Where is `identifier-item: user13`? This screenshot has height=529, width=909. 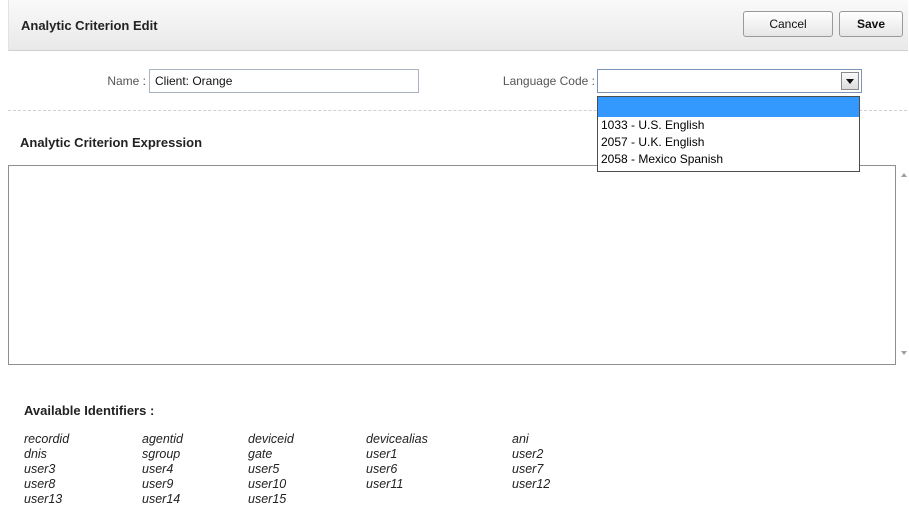
identifier-item: user13 is located at coordinates (83, 499).